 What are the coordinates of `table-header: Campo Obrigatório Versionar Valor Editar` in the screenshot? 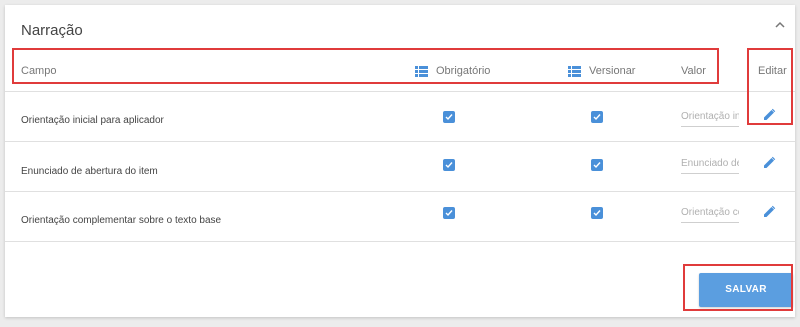 It's located at (400, 71).